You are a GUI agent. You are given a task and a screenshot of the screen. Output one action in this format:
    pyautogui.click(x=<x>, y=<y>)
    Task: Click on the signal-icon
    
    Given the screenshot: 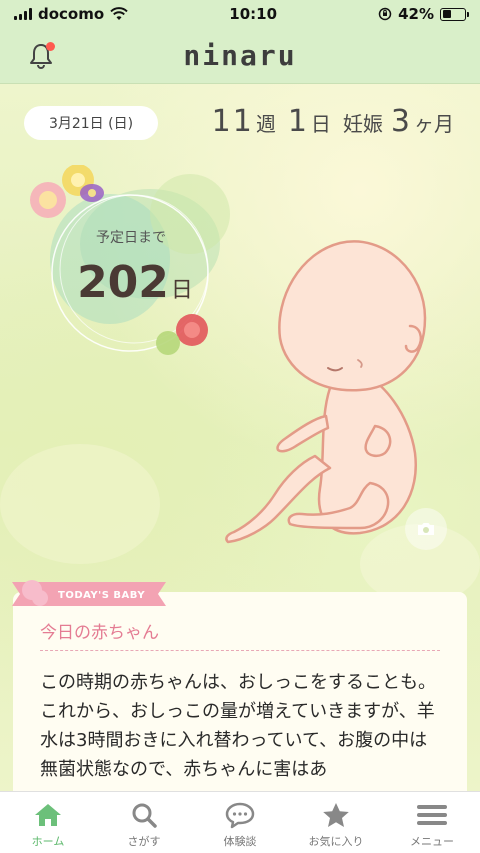 What is the action you would take?
    pyautogui.click(x=23, y=14)
    